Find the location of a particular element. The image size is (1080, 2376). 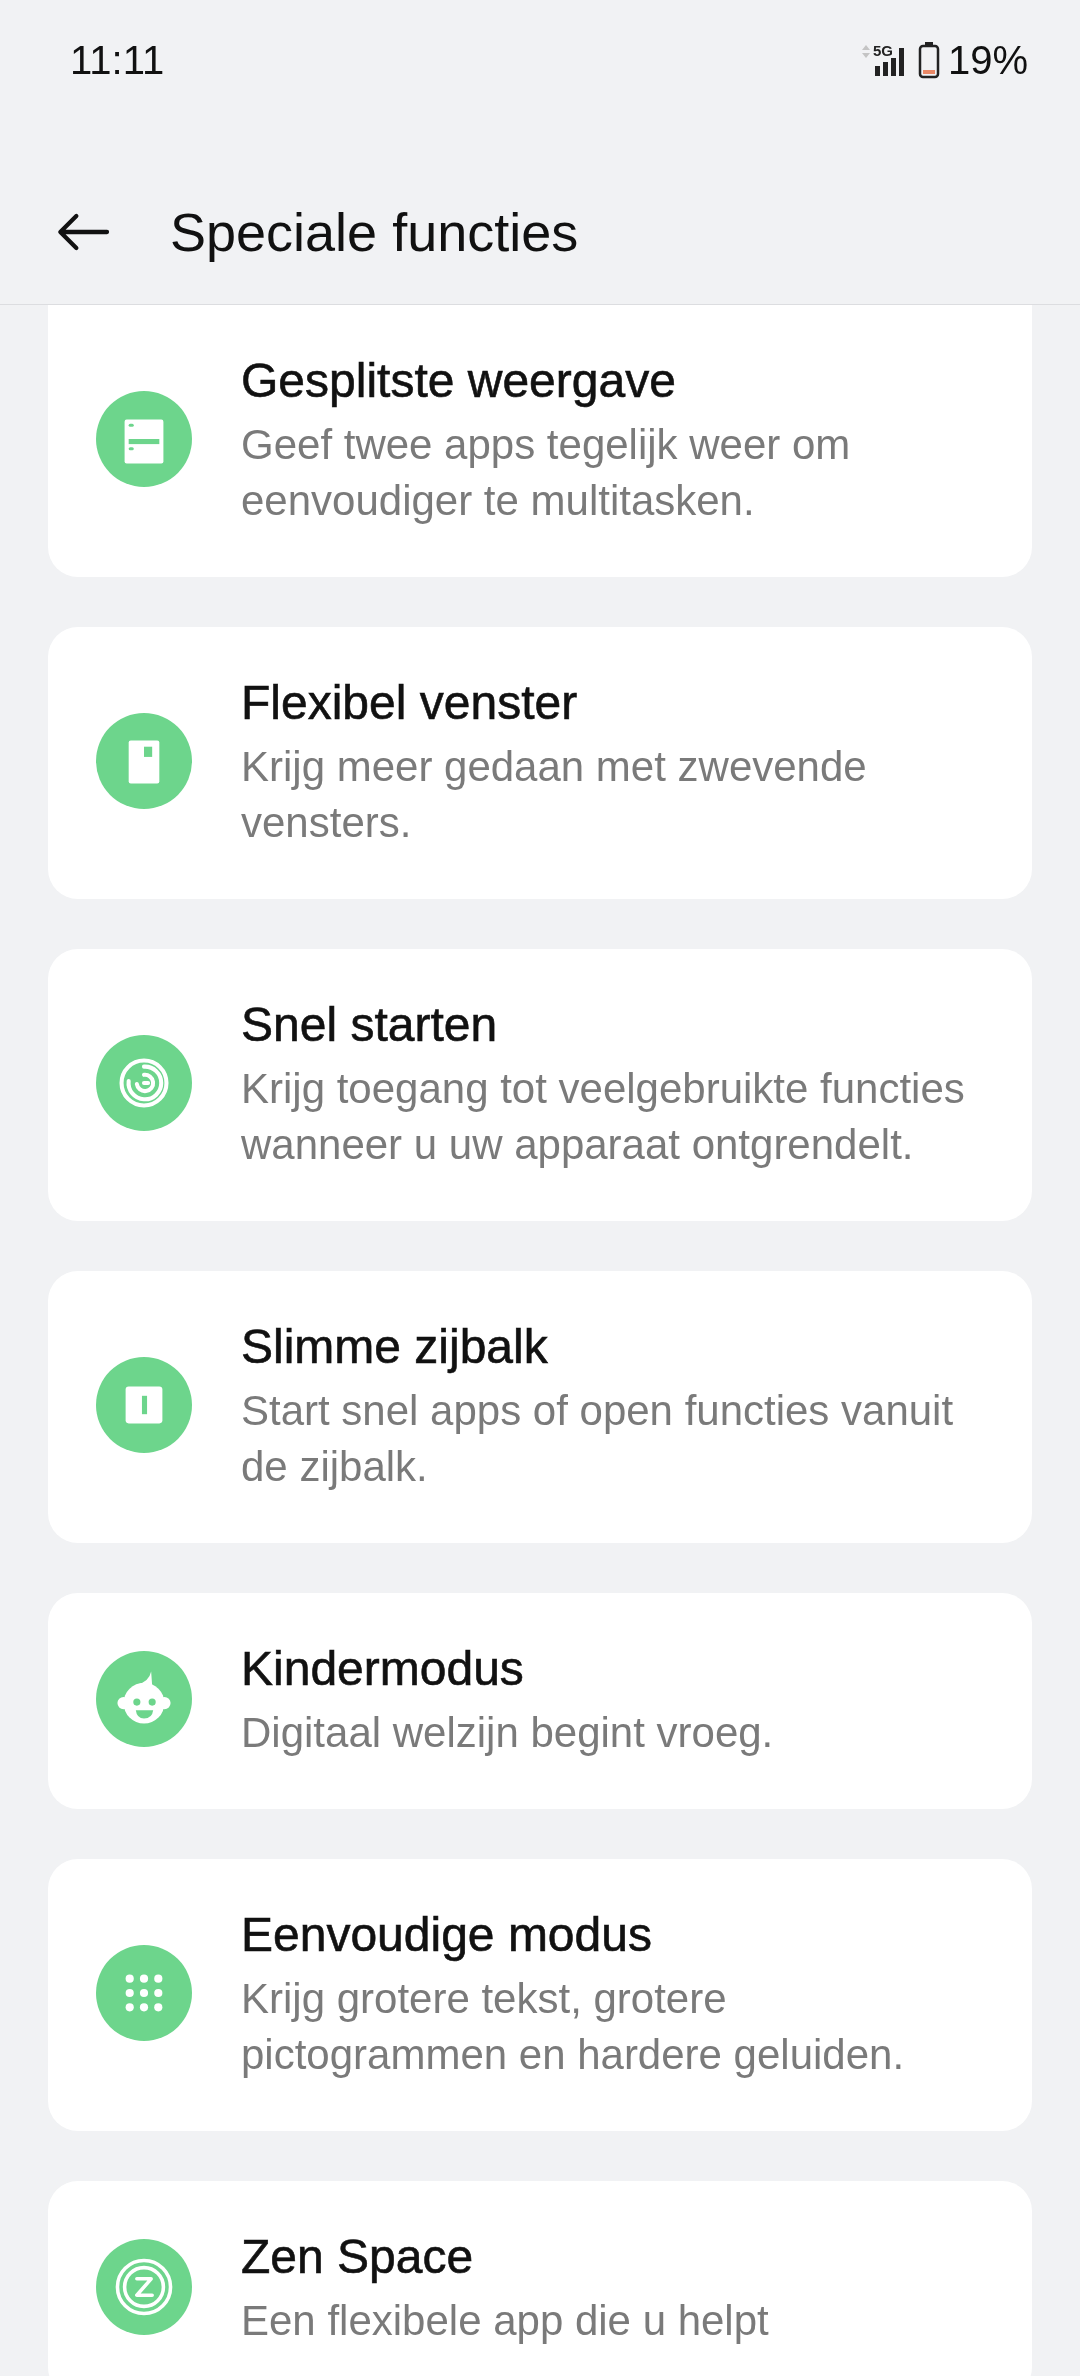

feature-description: Krijg meer gedaan met zwevende vensters. is located at coordinates (554, 795).